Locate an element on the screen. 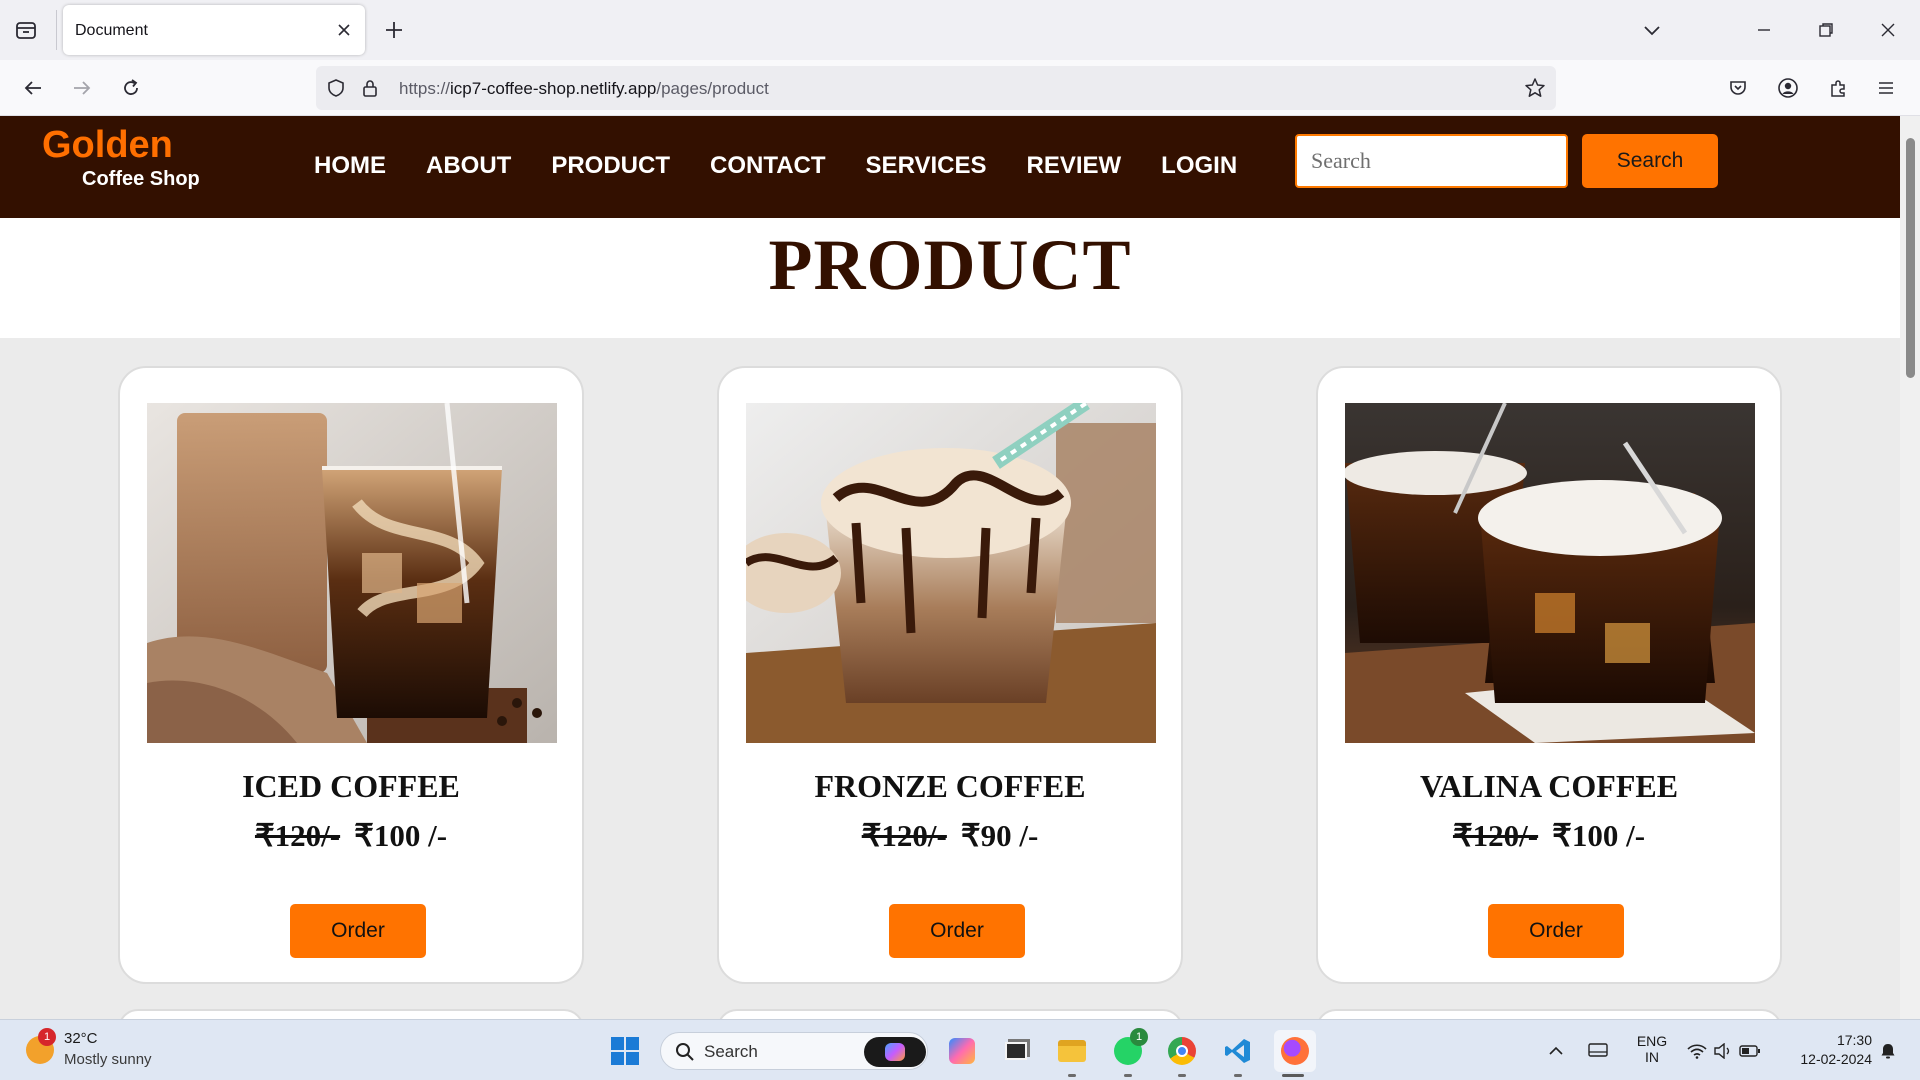  weather-description: Mostly sunny is located at coordinates (108, 1059).